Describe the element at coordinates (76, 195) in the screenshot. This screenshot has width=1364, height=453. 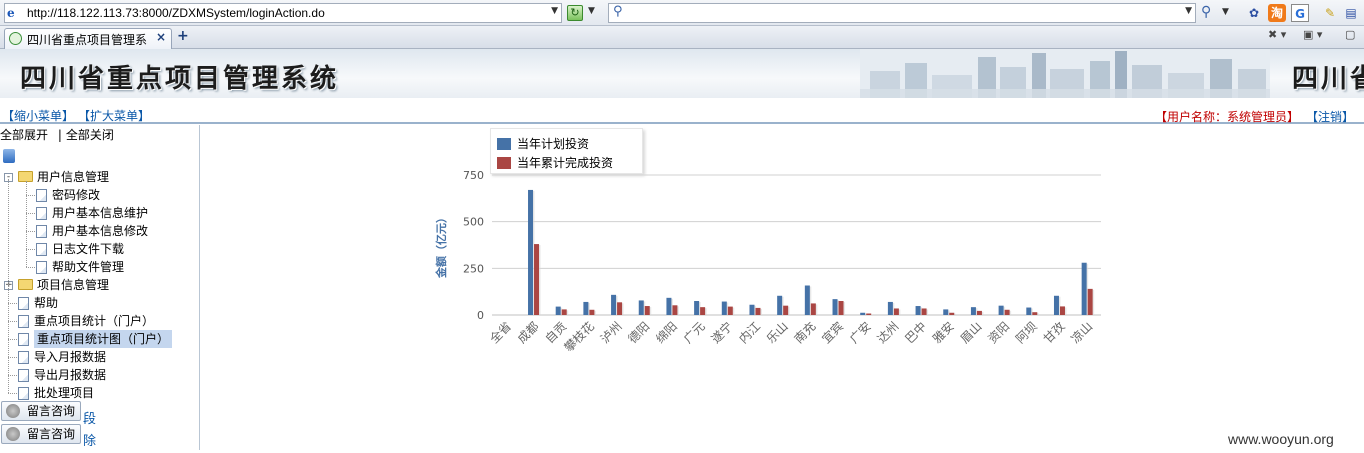
I see `tree-item: 密码修改` at that location.